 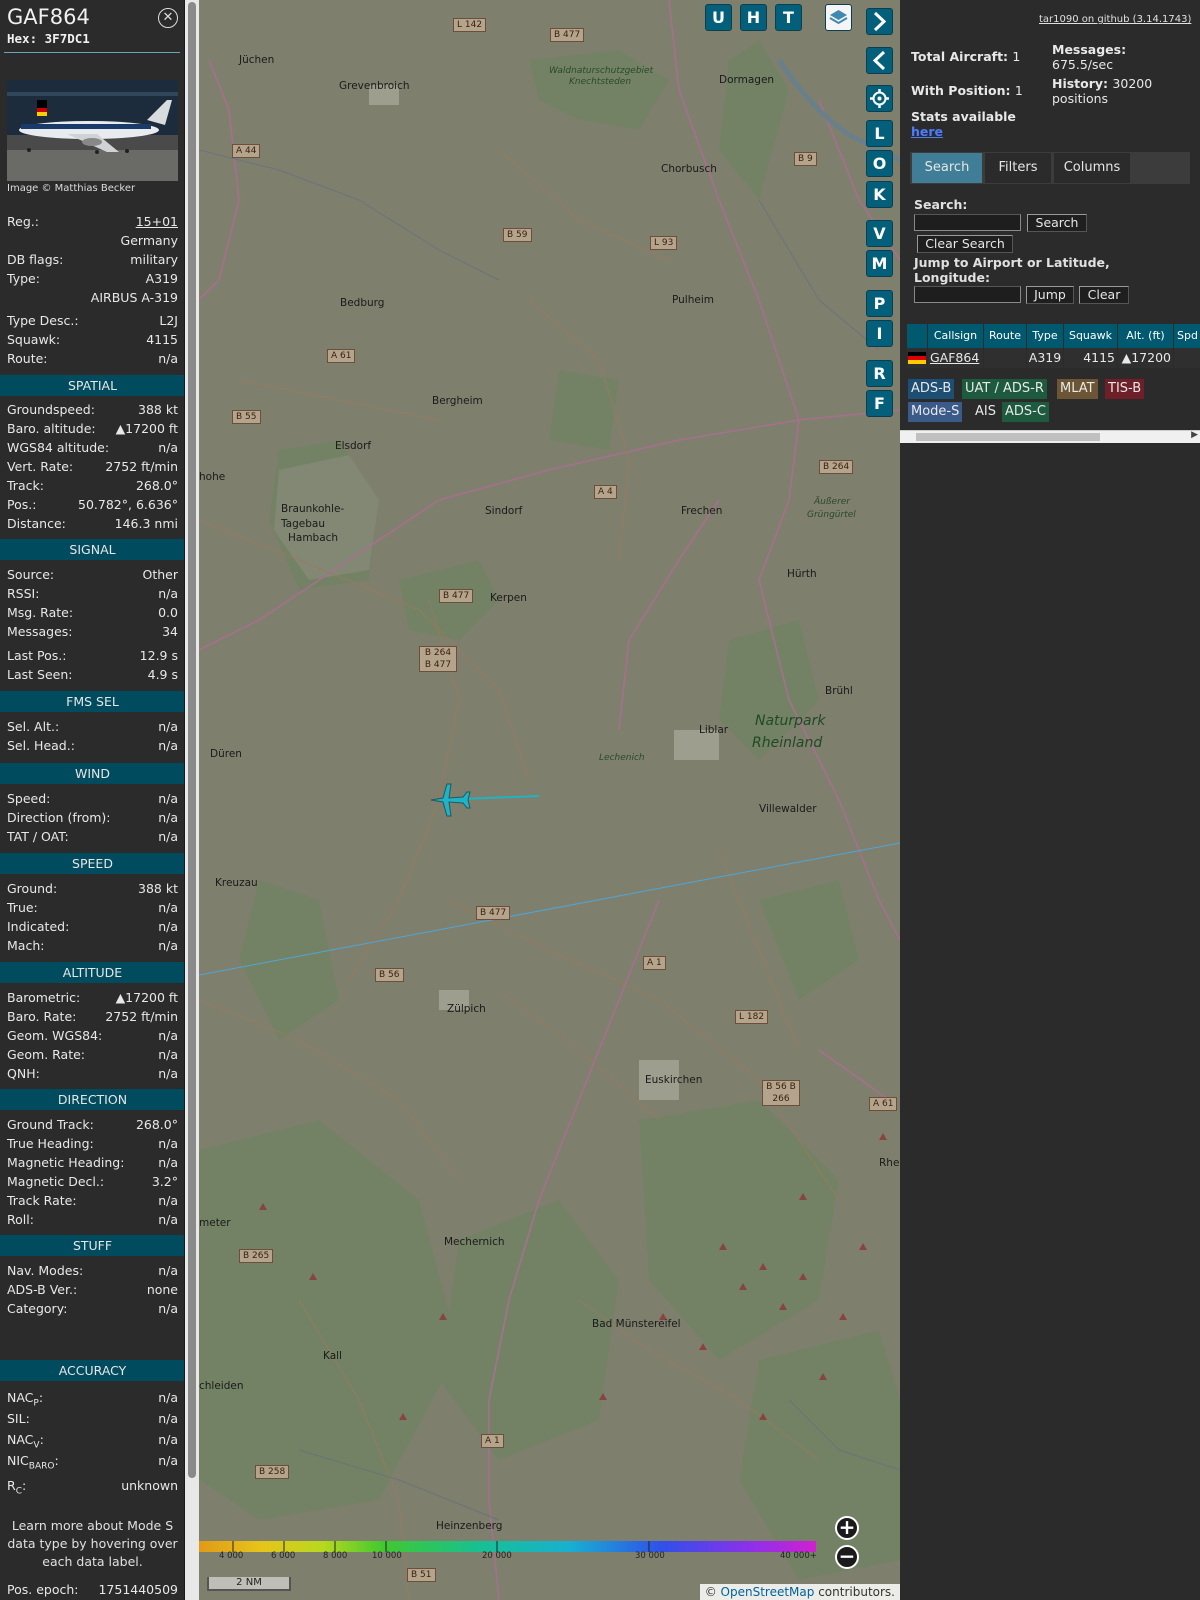 What do you see at coordinates (1018, 168) in the screenshot?
I see `tab-filters: Filters` at bounding box center [1018, 168].